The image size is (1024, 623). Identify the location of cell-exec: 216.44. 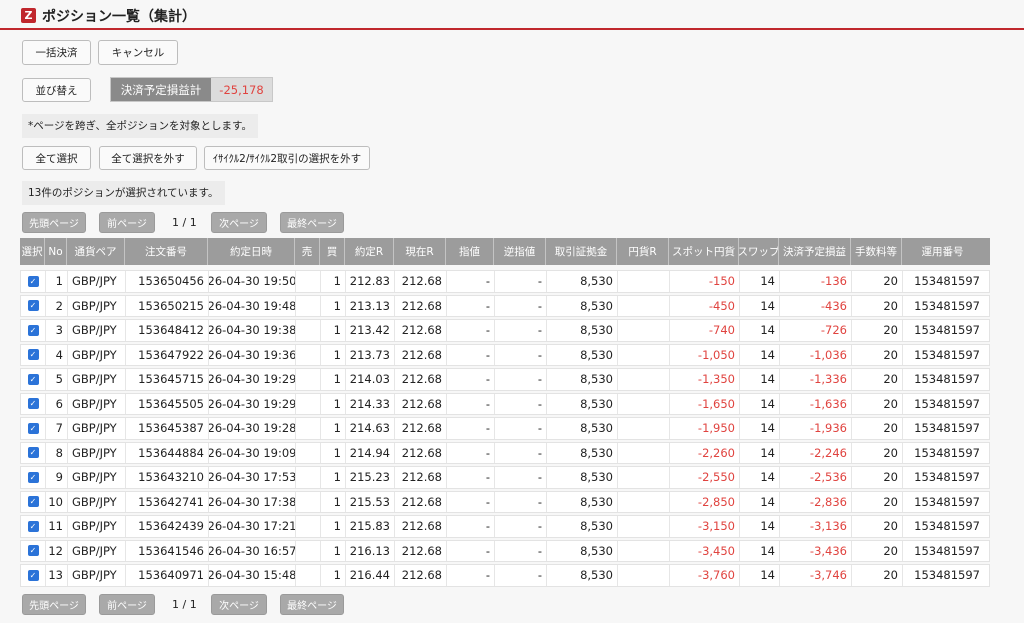
(370, 575).